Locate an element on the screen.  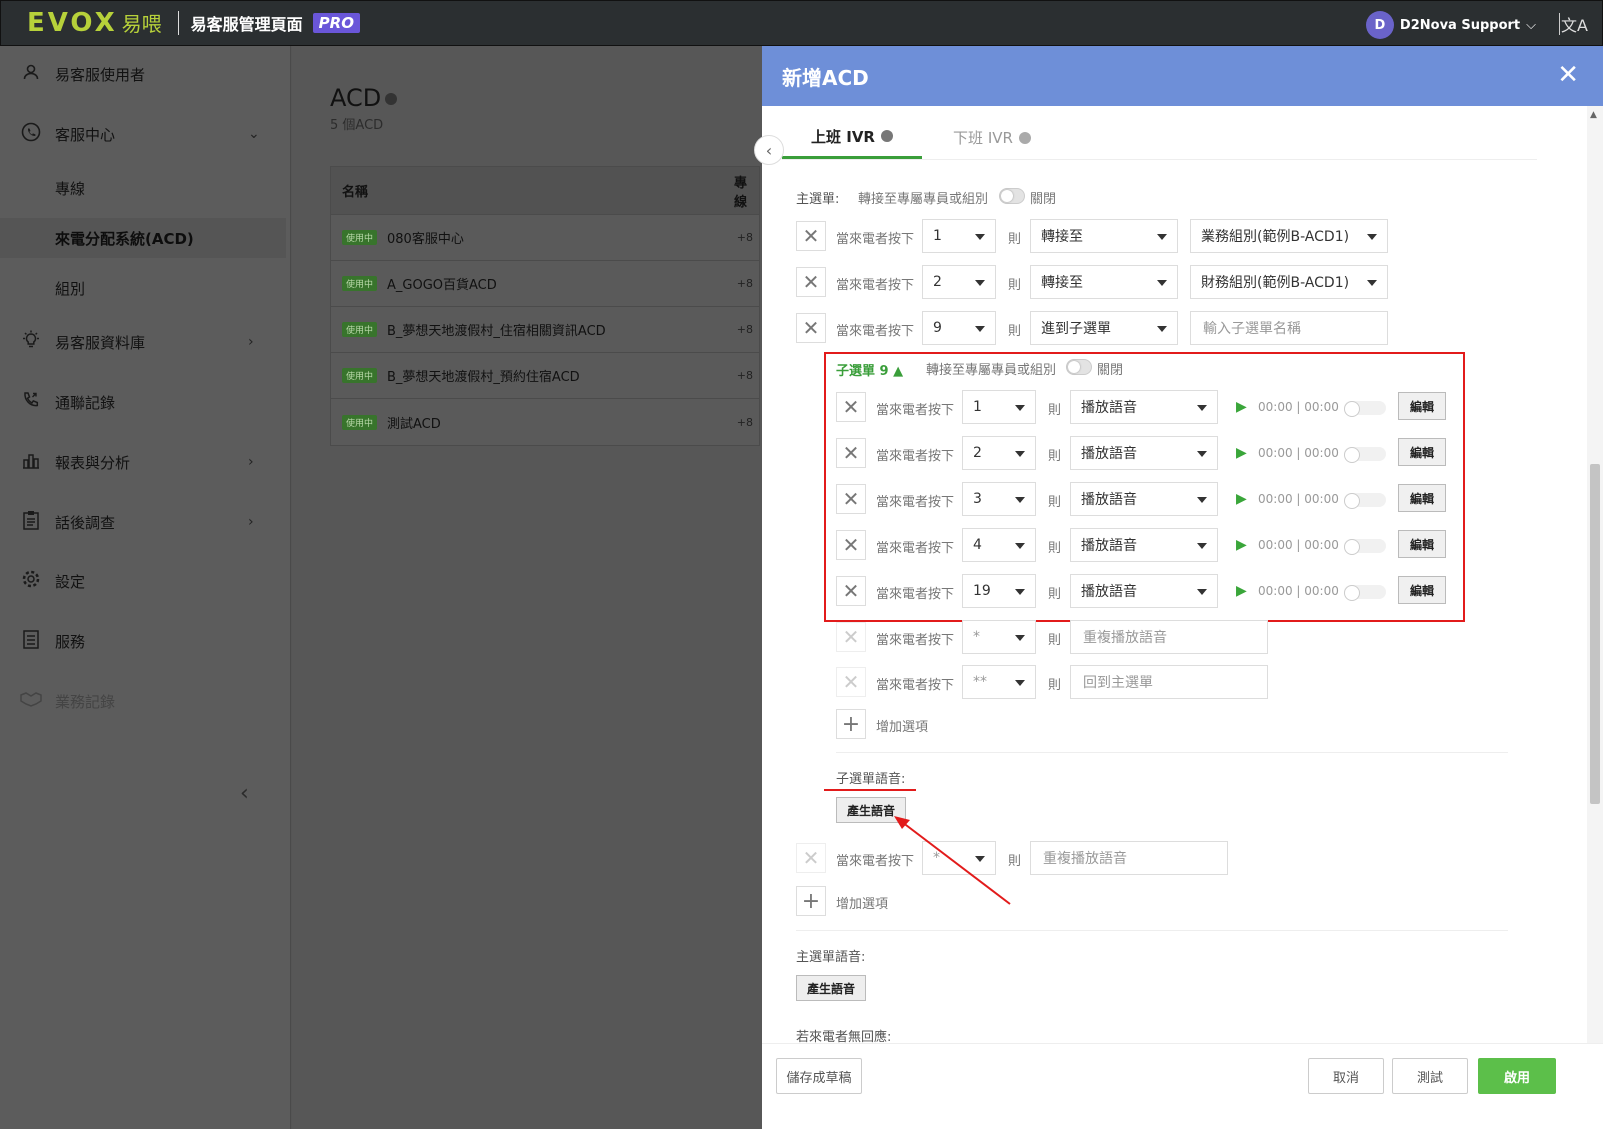
table-row: 使用中 B_夢想天地渡假村_預約住宿ACD +8 is located at coordinates (545, 376).